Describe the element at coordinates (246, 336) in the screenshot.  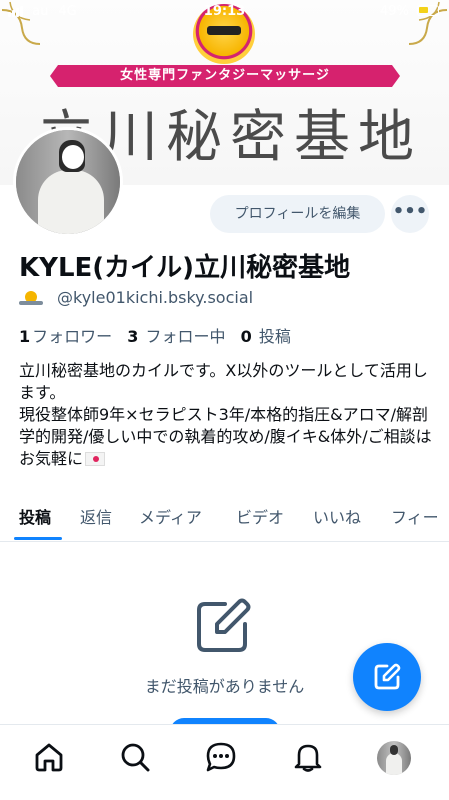
I see `posts-count: 0` at that location.